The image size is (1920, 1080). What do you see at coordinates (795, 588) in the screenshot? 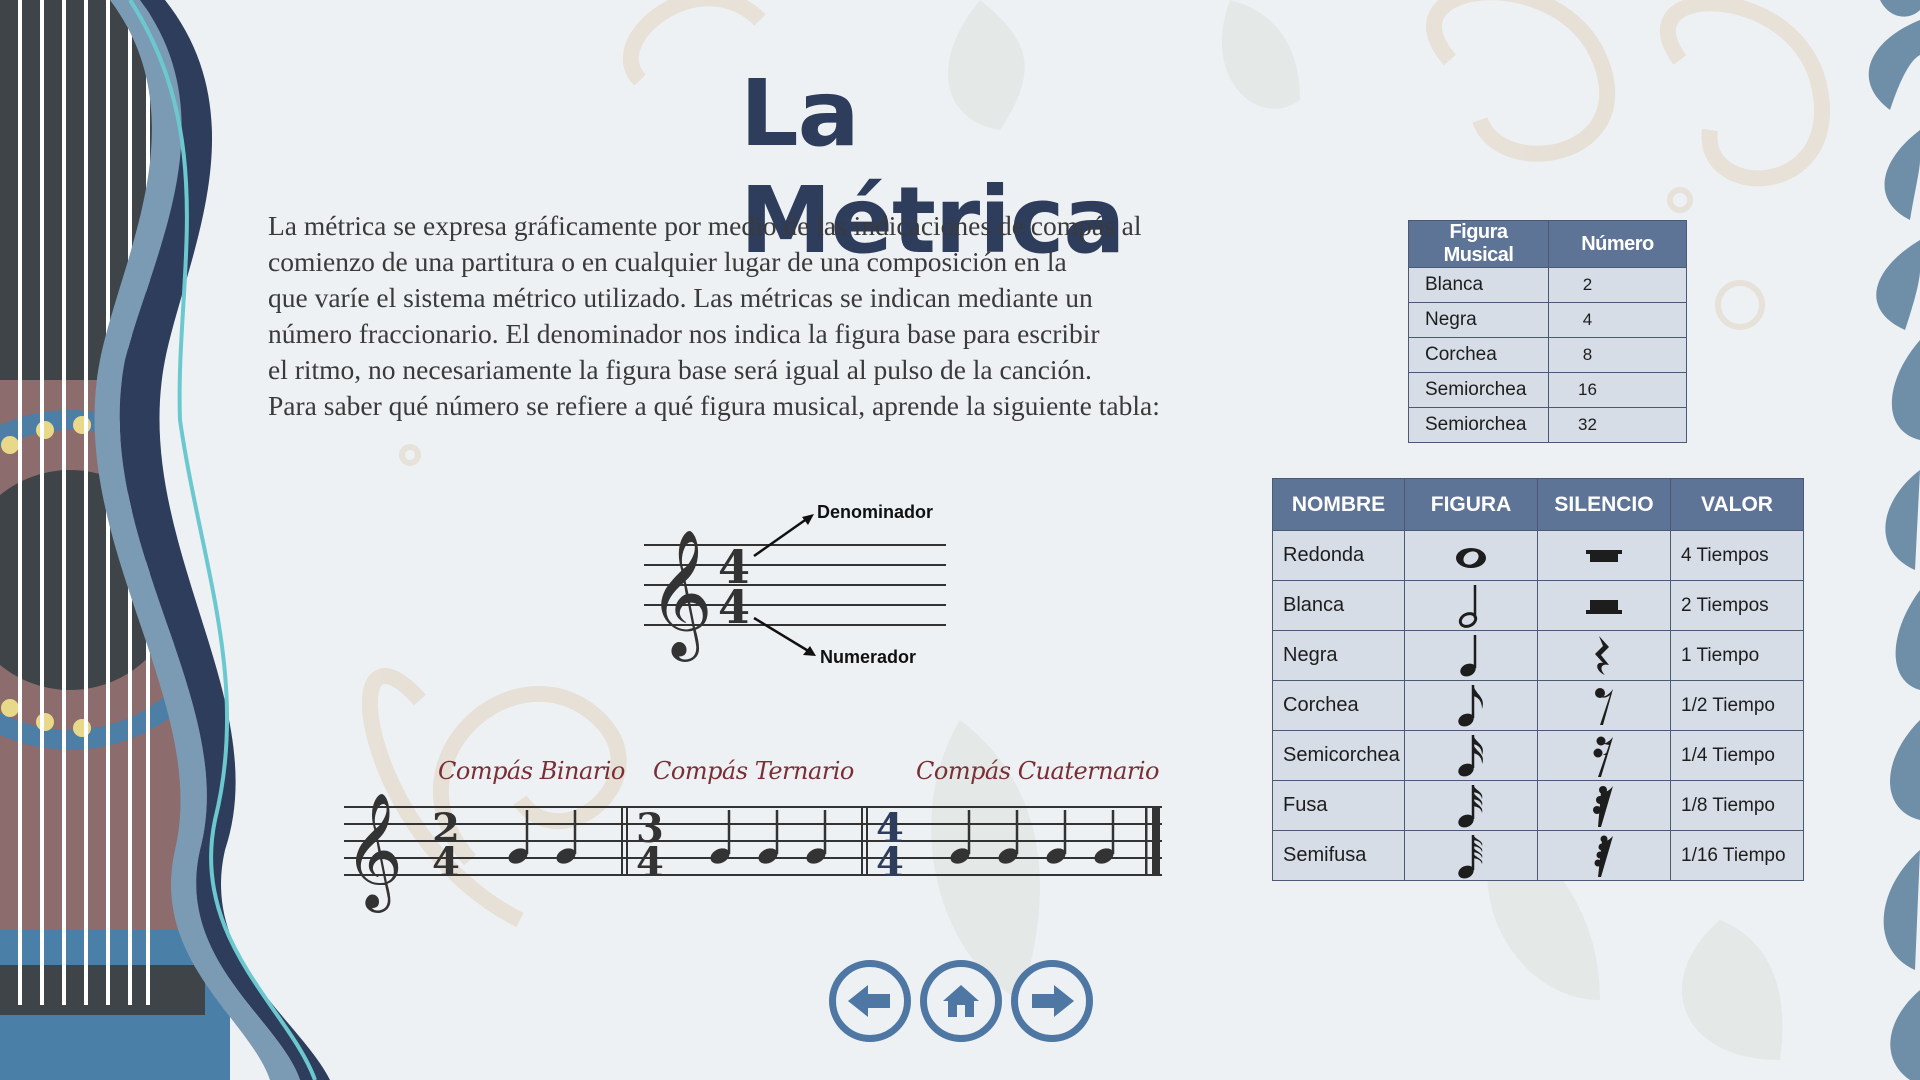
I see `time-signature-diagram: 𝄞 4 4` at bounding box center [795, 588].